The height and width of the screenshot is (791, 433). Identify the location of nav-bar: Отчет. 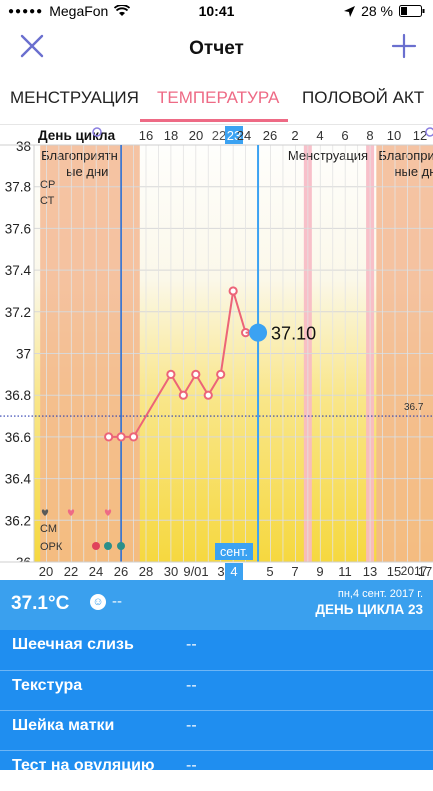
(216, 48).